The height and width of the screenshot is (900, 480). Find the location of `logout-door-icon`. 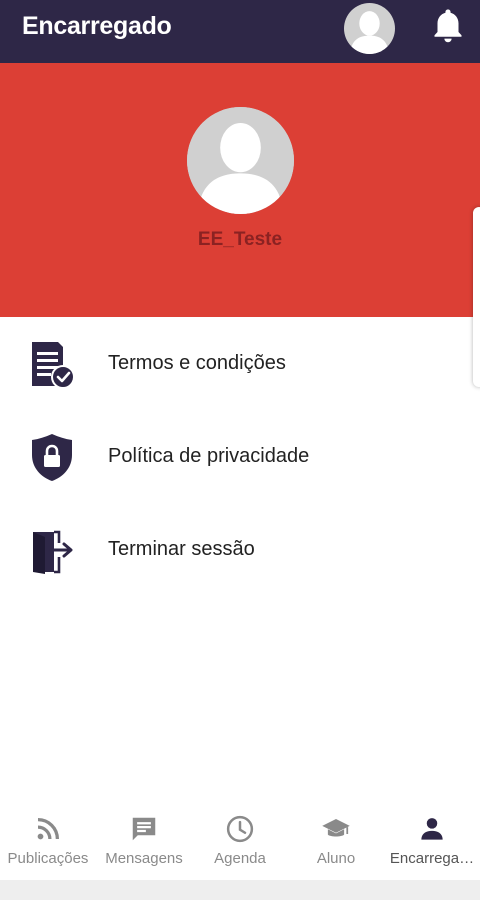

logout-door-icon is located at coordinates (53, 551).